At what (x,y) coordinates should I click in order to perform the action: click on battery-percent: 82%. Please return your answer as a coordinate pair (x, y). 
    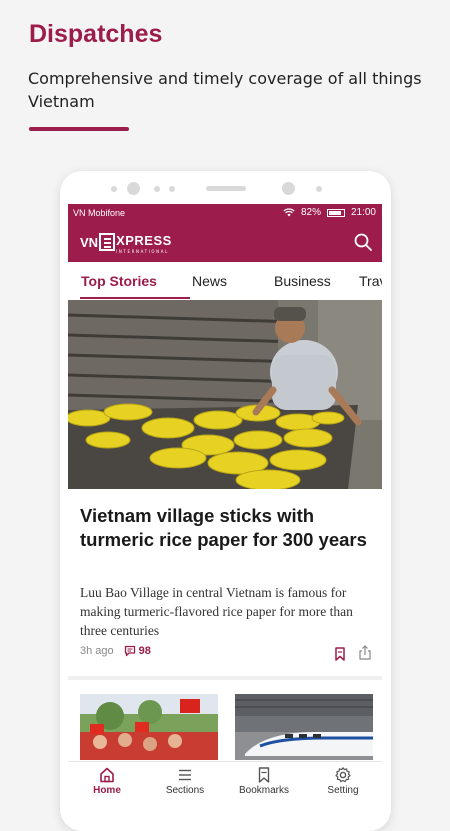
    Looking at the image, I should click on (310, 212).